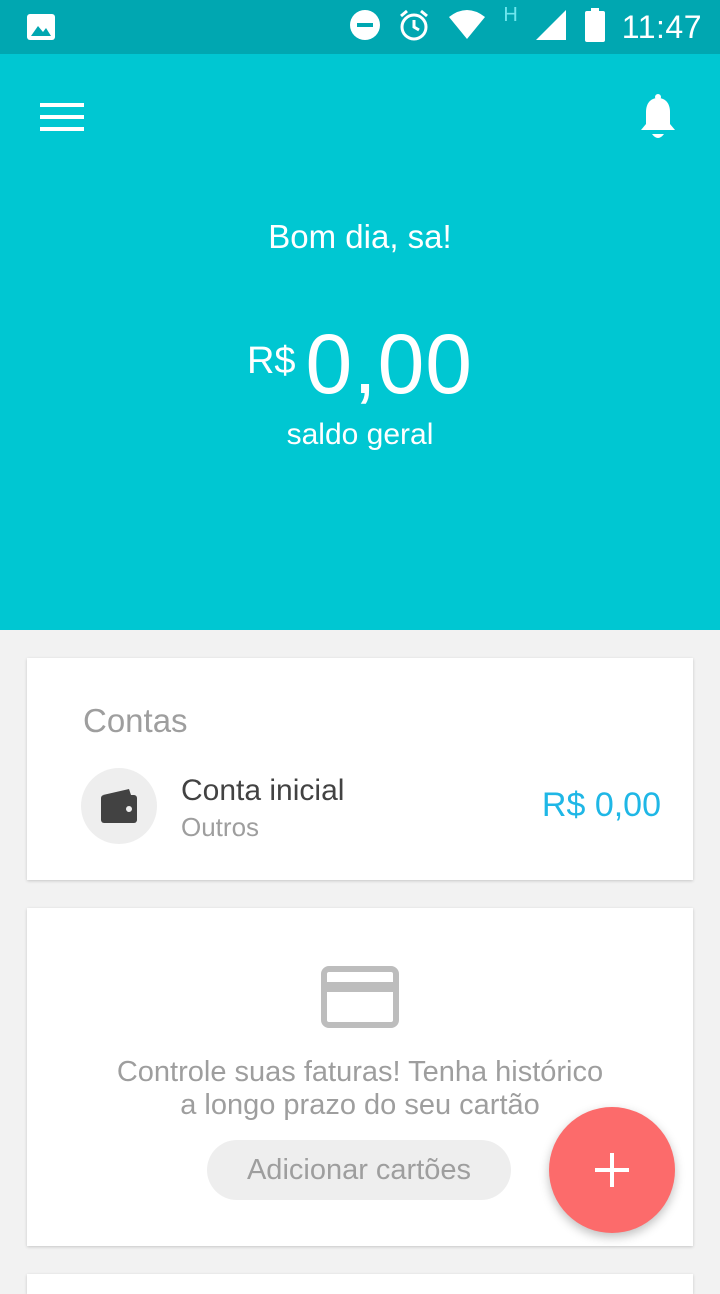  I want to click on add-cards-button: Adicionar cartões, so click(359, 1170).